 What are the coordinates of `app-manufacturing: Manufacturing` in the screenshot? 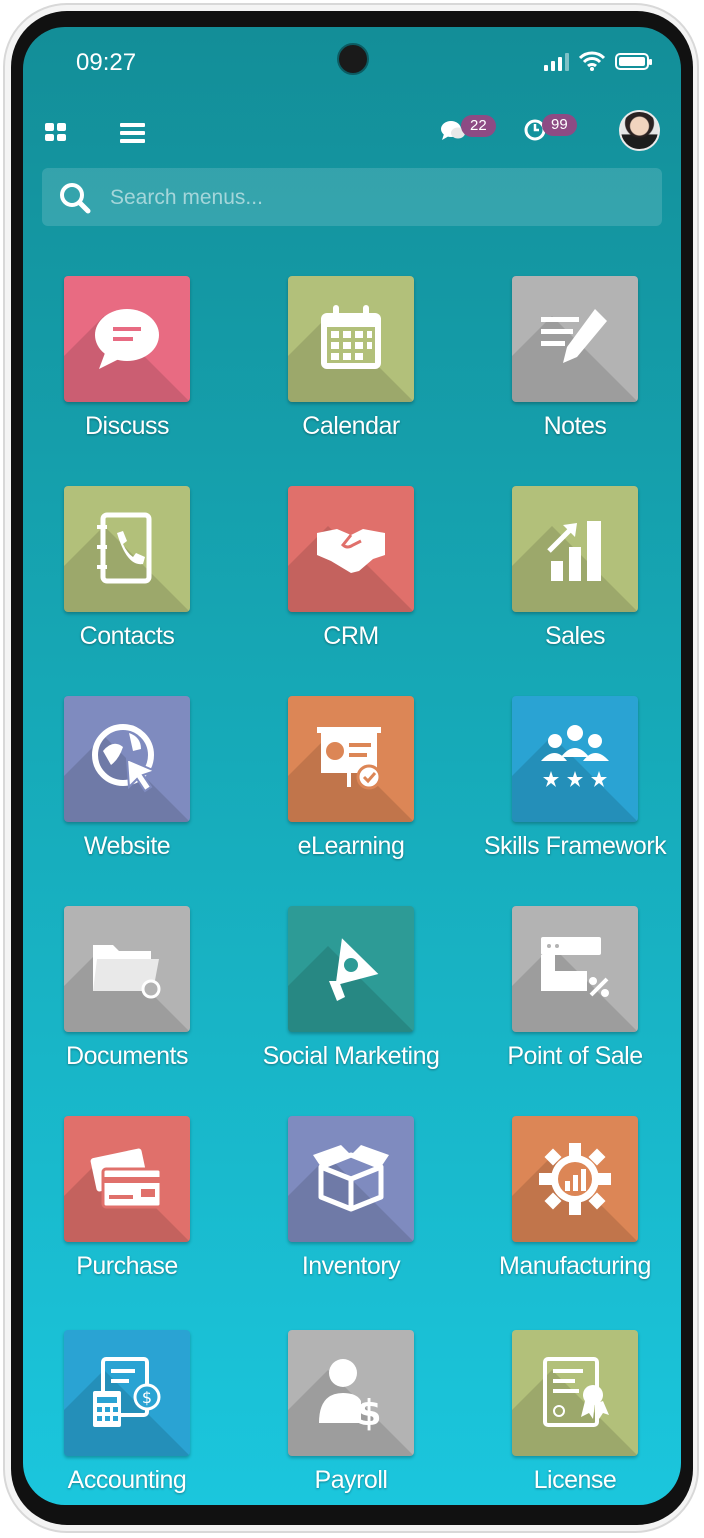 It's located at (571, 1207).